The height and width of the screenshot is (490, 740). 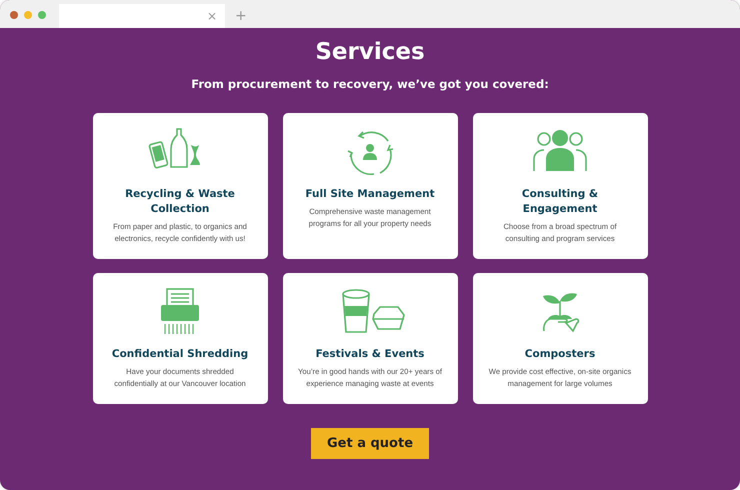 What do you see at coordinates (241, 16) in the screenshot?
I see `new-tab-button: +` at bounding box center [241, 16].